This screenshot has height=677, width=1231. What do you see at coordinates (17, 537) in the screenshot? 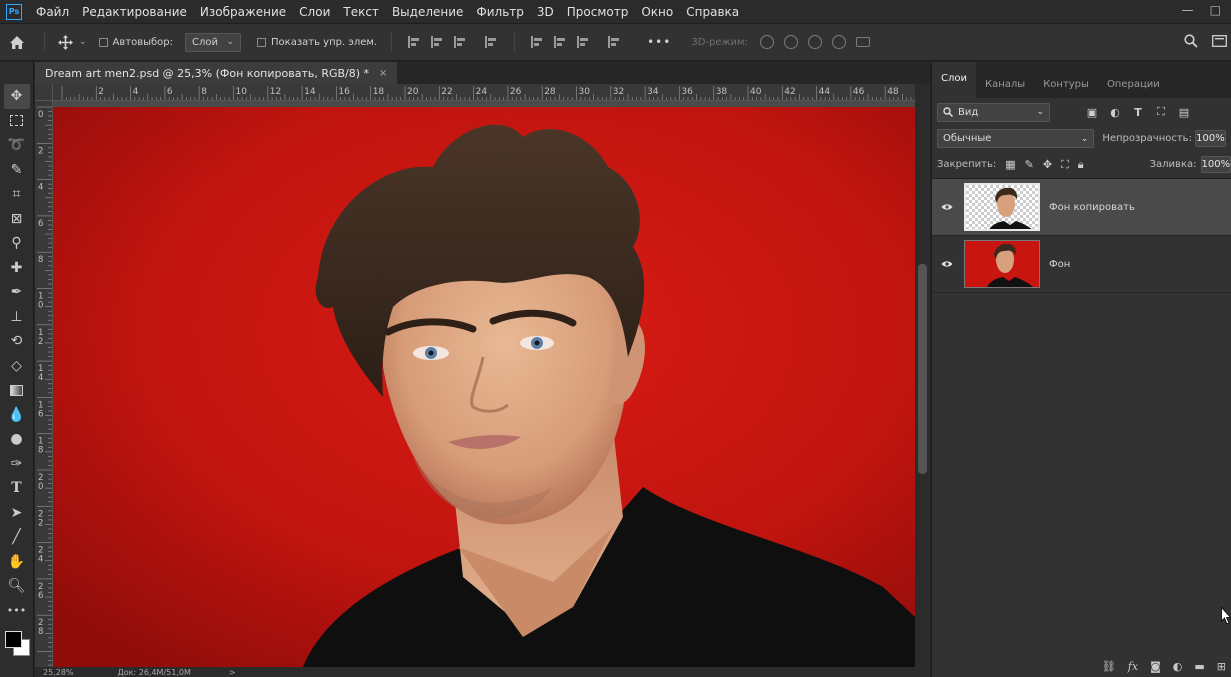
I see `line-tool-icon: ╱` at bounding box center [17, 537].